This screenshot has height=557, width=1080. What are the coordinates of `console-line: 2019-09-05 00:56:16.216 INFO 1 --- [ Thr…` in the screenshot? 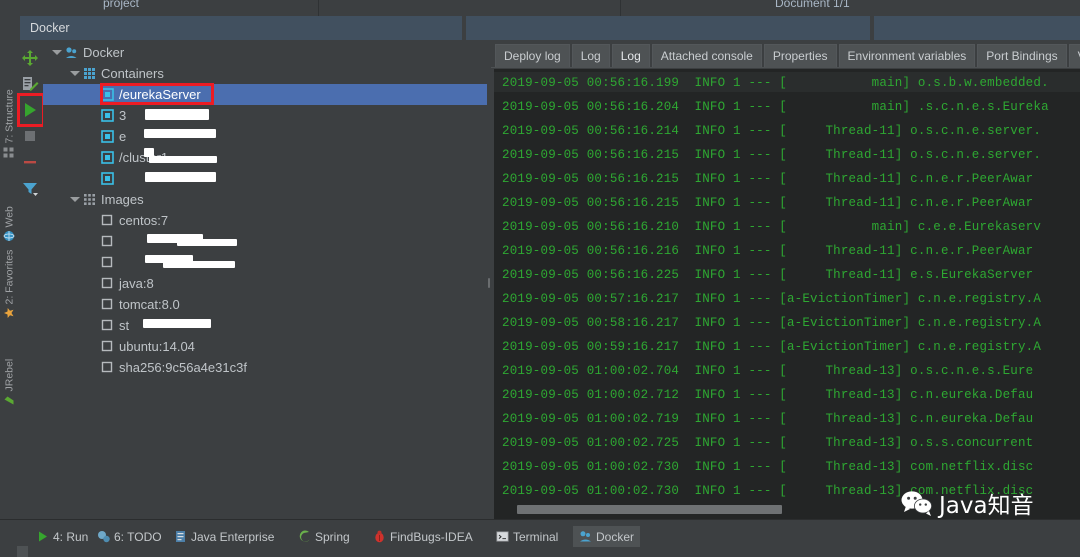 It's located at (768, 251).